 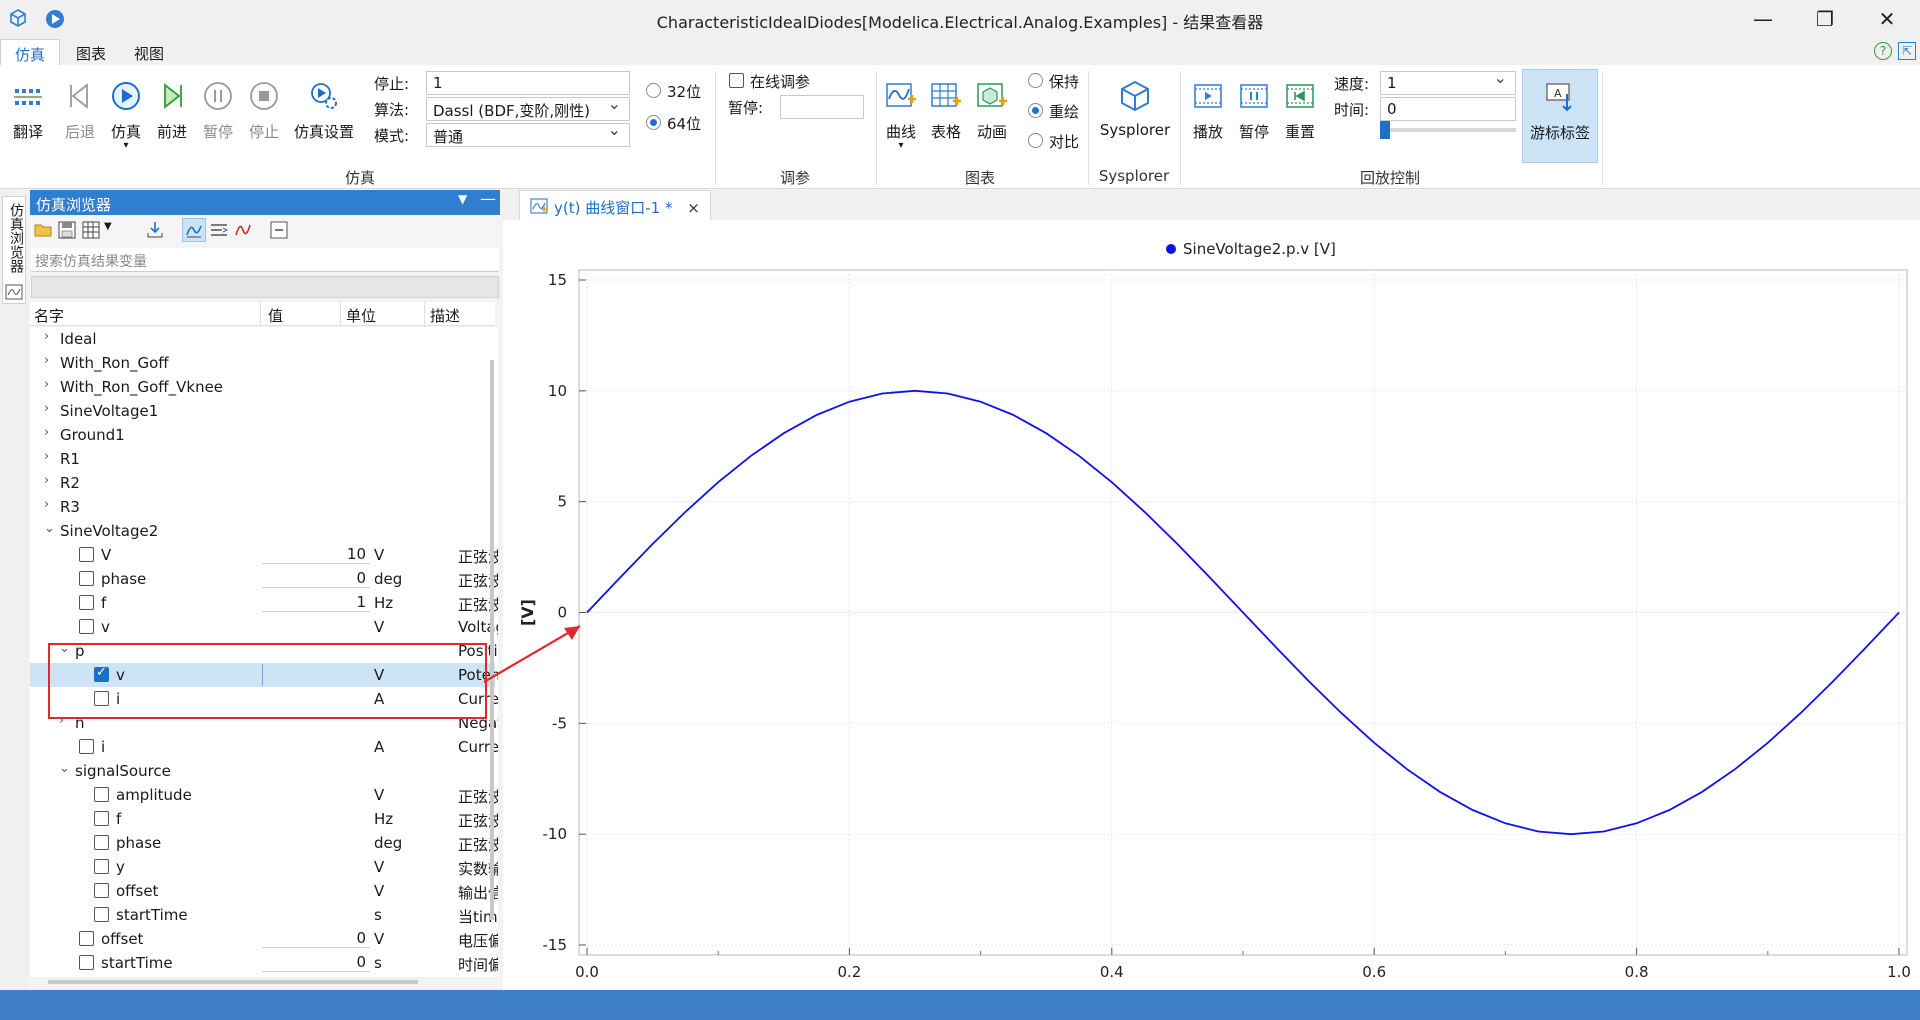 What do you see at coordinates (262, 387) in the screenshot?
I see `tree-row: › With_Ron_Goff_Vknee` at bounding box center [262, 387].